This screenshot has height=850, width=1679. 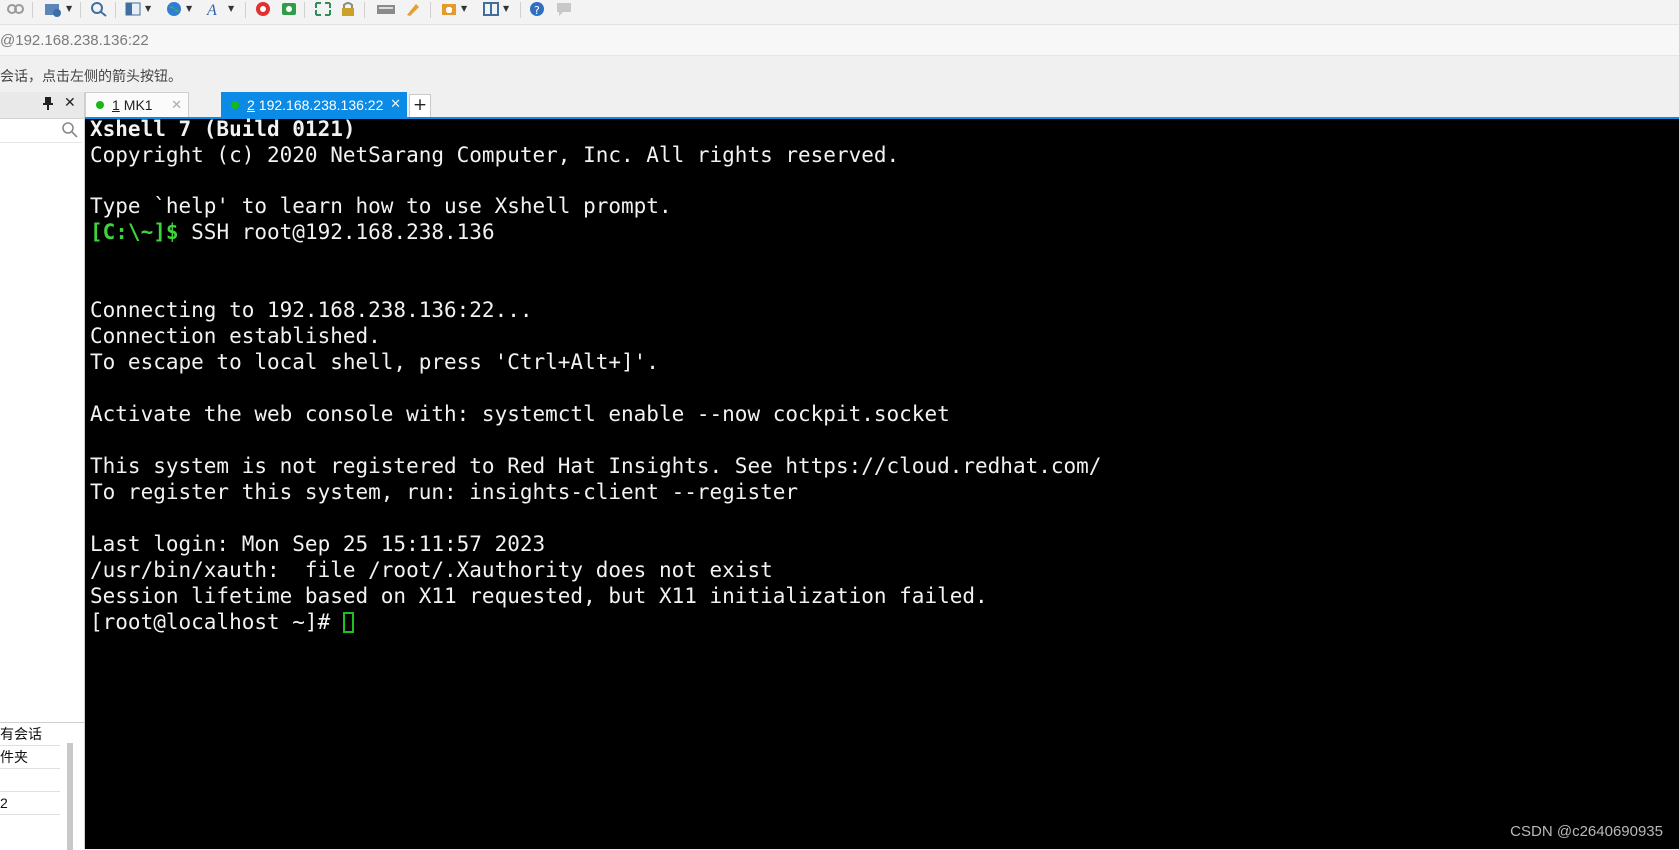 What do you see at coordinates (289, 9) in the screenshot?
I see `xagent-icon` at bounding box center [289, 9].